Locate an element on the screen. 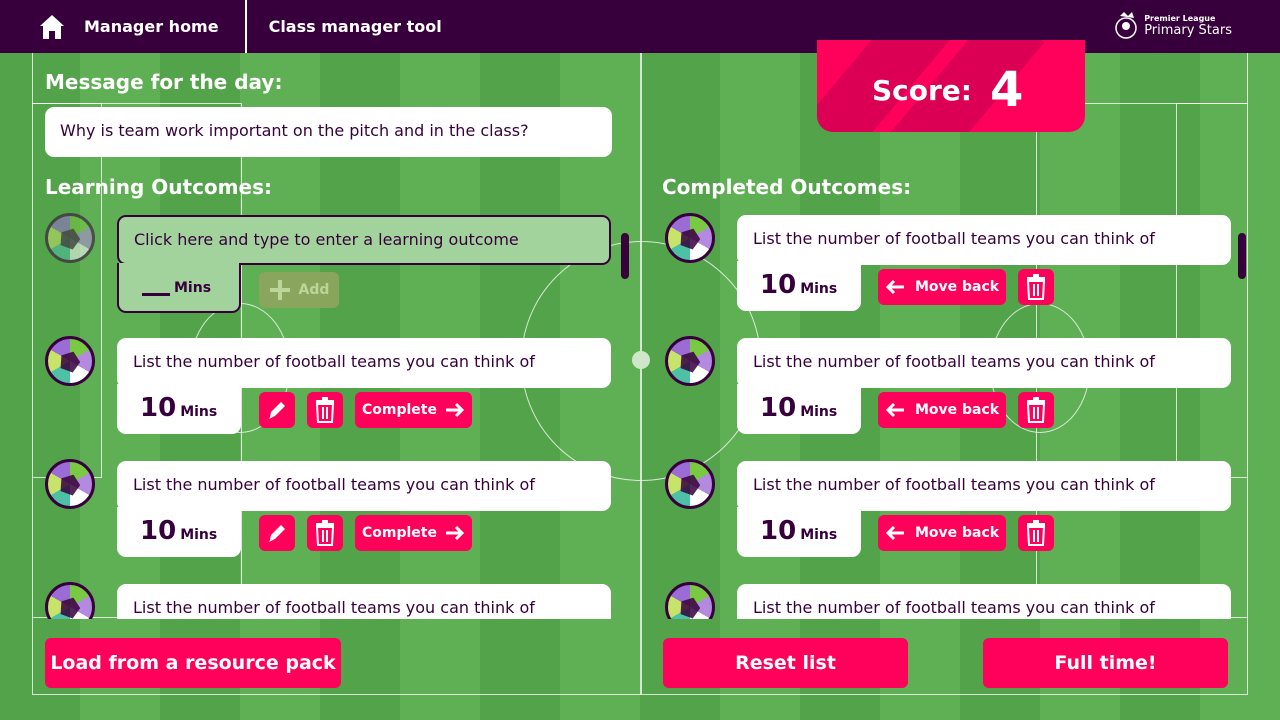  full-time-button: Full time! is located at coordinates (1105, 663).